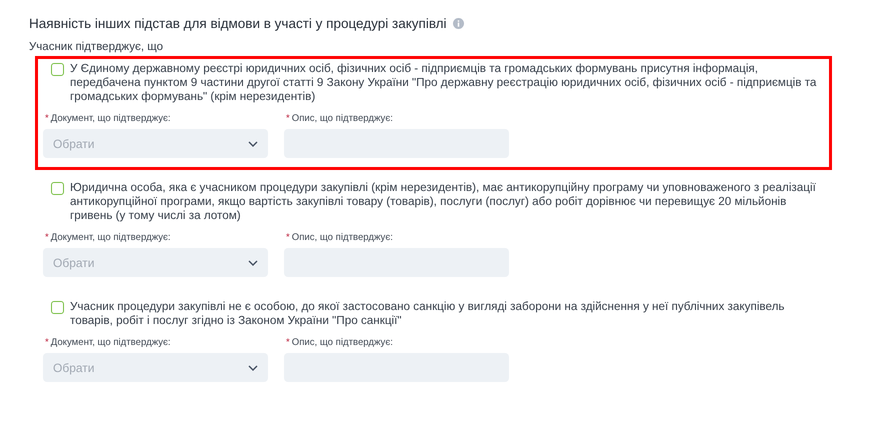 The width and height of the screenshot is (871, 428). Describe the element at coordinates (444, 83) in the screenshot. I see `checkbox-label: У Єдиному державному реєстрі юридичних осіб, фізичних осіб - підприємців та громадських формувань присутня інформація, передбачена пунктом 9 частини другої статті 9 Закону України "Про державну реєстрацію юридичних осіб, фізичних осіб - підприємців та громадських формувань" (крім нерезидентів)` at that location.